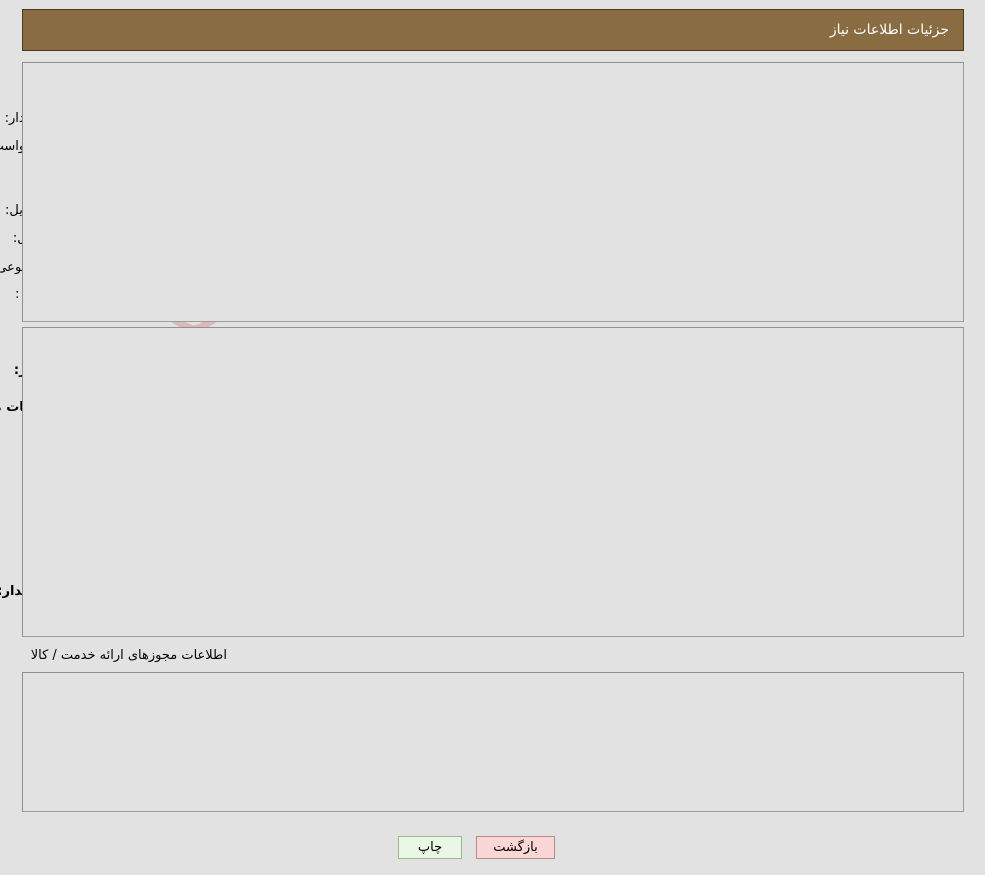 This screenshot has width=985, height=875. Describe the element at coordinates (493, 30) in the screenshot. I see `header-bar: جزئیات اطلاعات نیاز` at that location.